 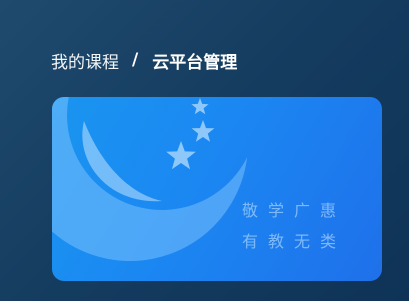 I want to click on breadcrumb-my-courses-link: 我的课程, so click(x=85, y=60).